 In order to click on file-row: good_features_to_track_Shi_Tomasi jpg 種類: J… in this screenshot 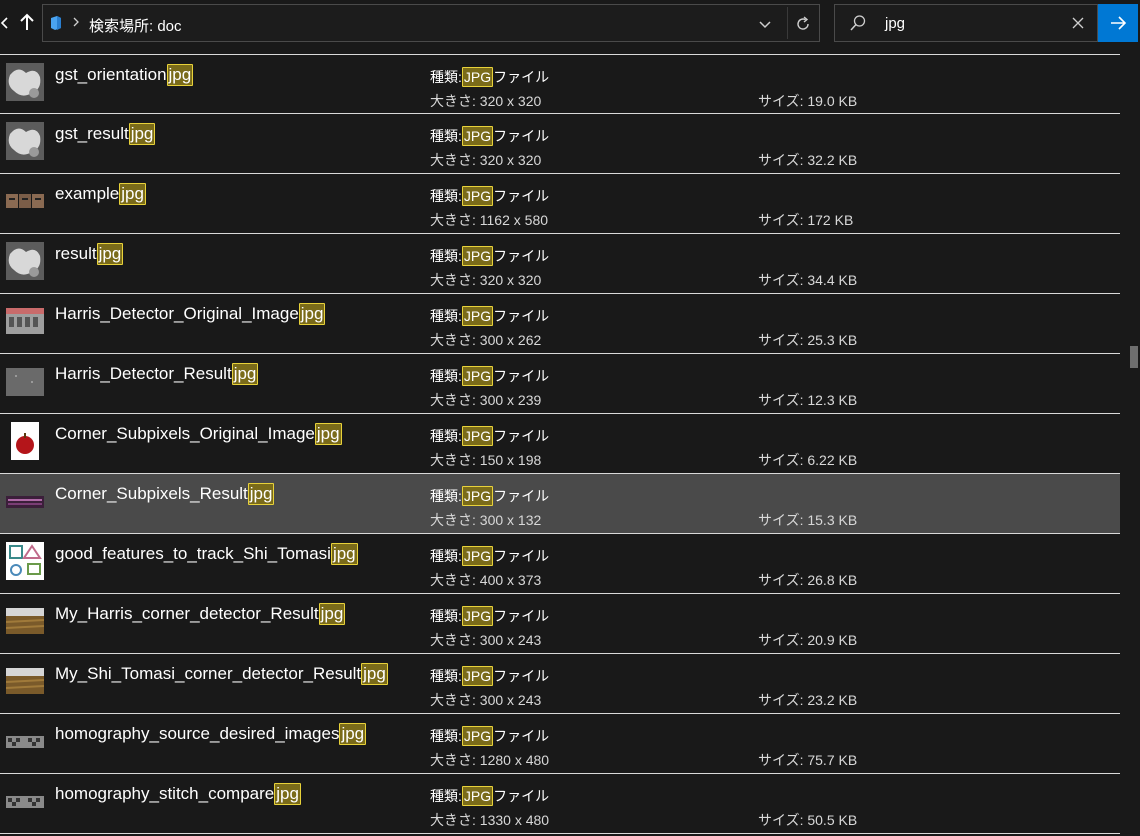, I will do `click(560, 564)`.